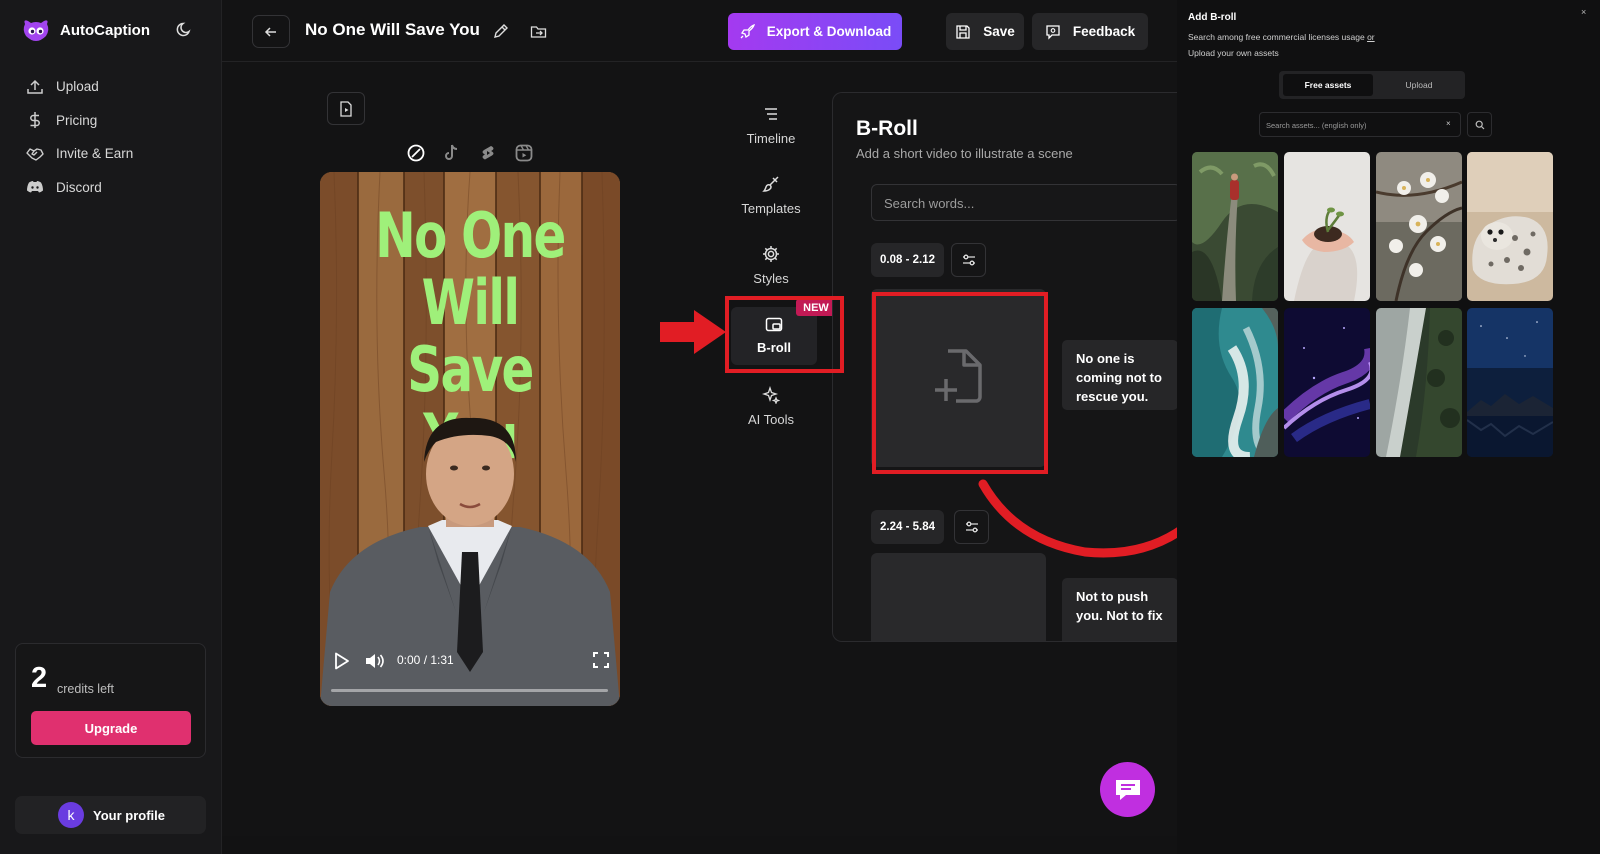 This screenshot has height=854, width=1600. What do you see at coordinates (770, 184) in the screenshot?
I see `brush-icon` at bounding box center [770, 184].